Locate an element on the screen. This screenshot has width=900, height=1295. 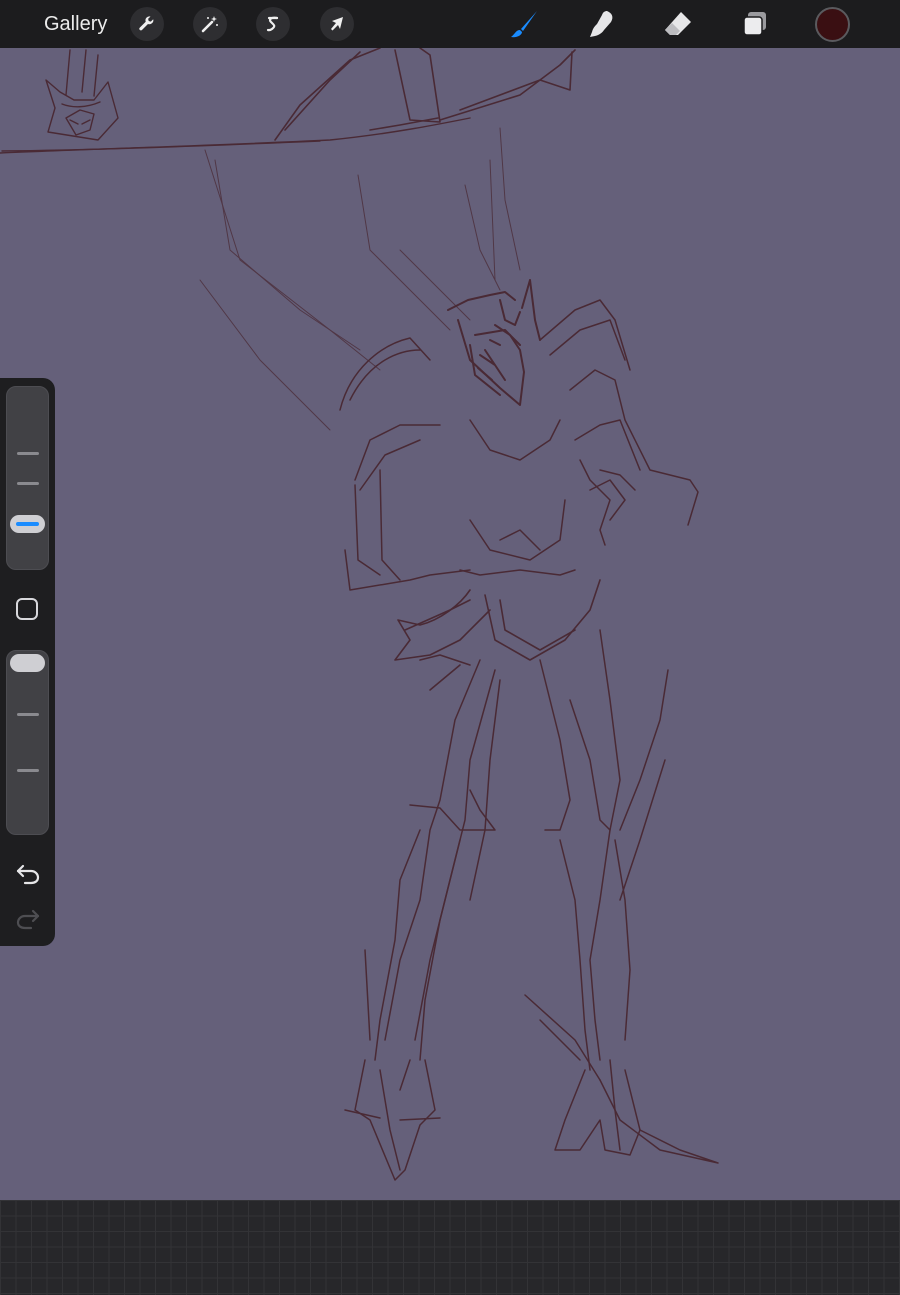
modifier-square-button is located at coordinates (27, 609).